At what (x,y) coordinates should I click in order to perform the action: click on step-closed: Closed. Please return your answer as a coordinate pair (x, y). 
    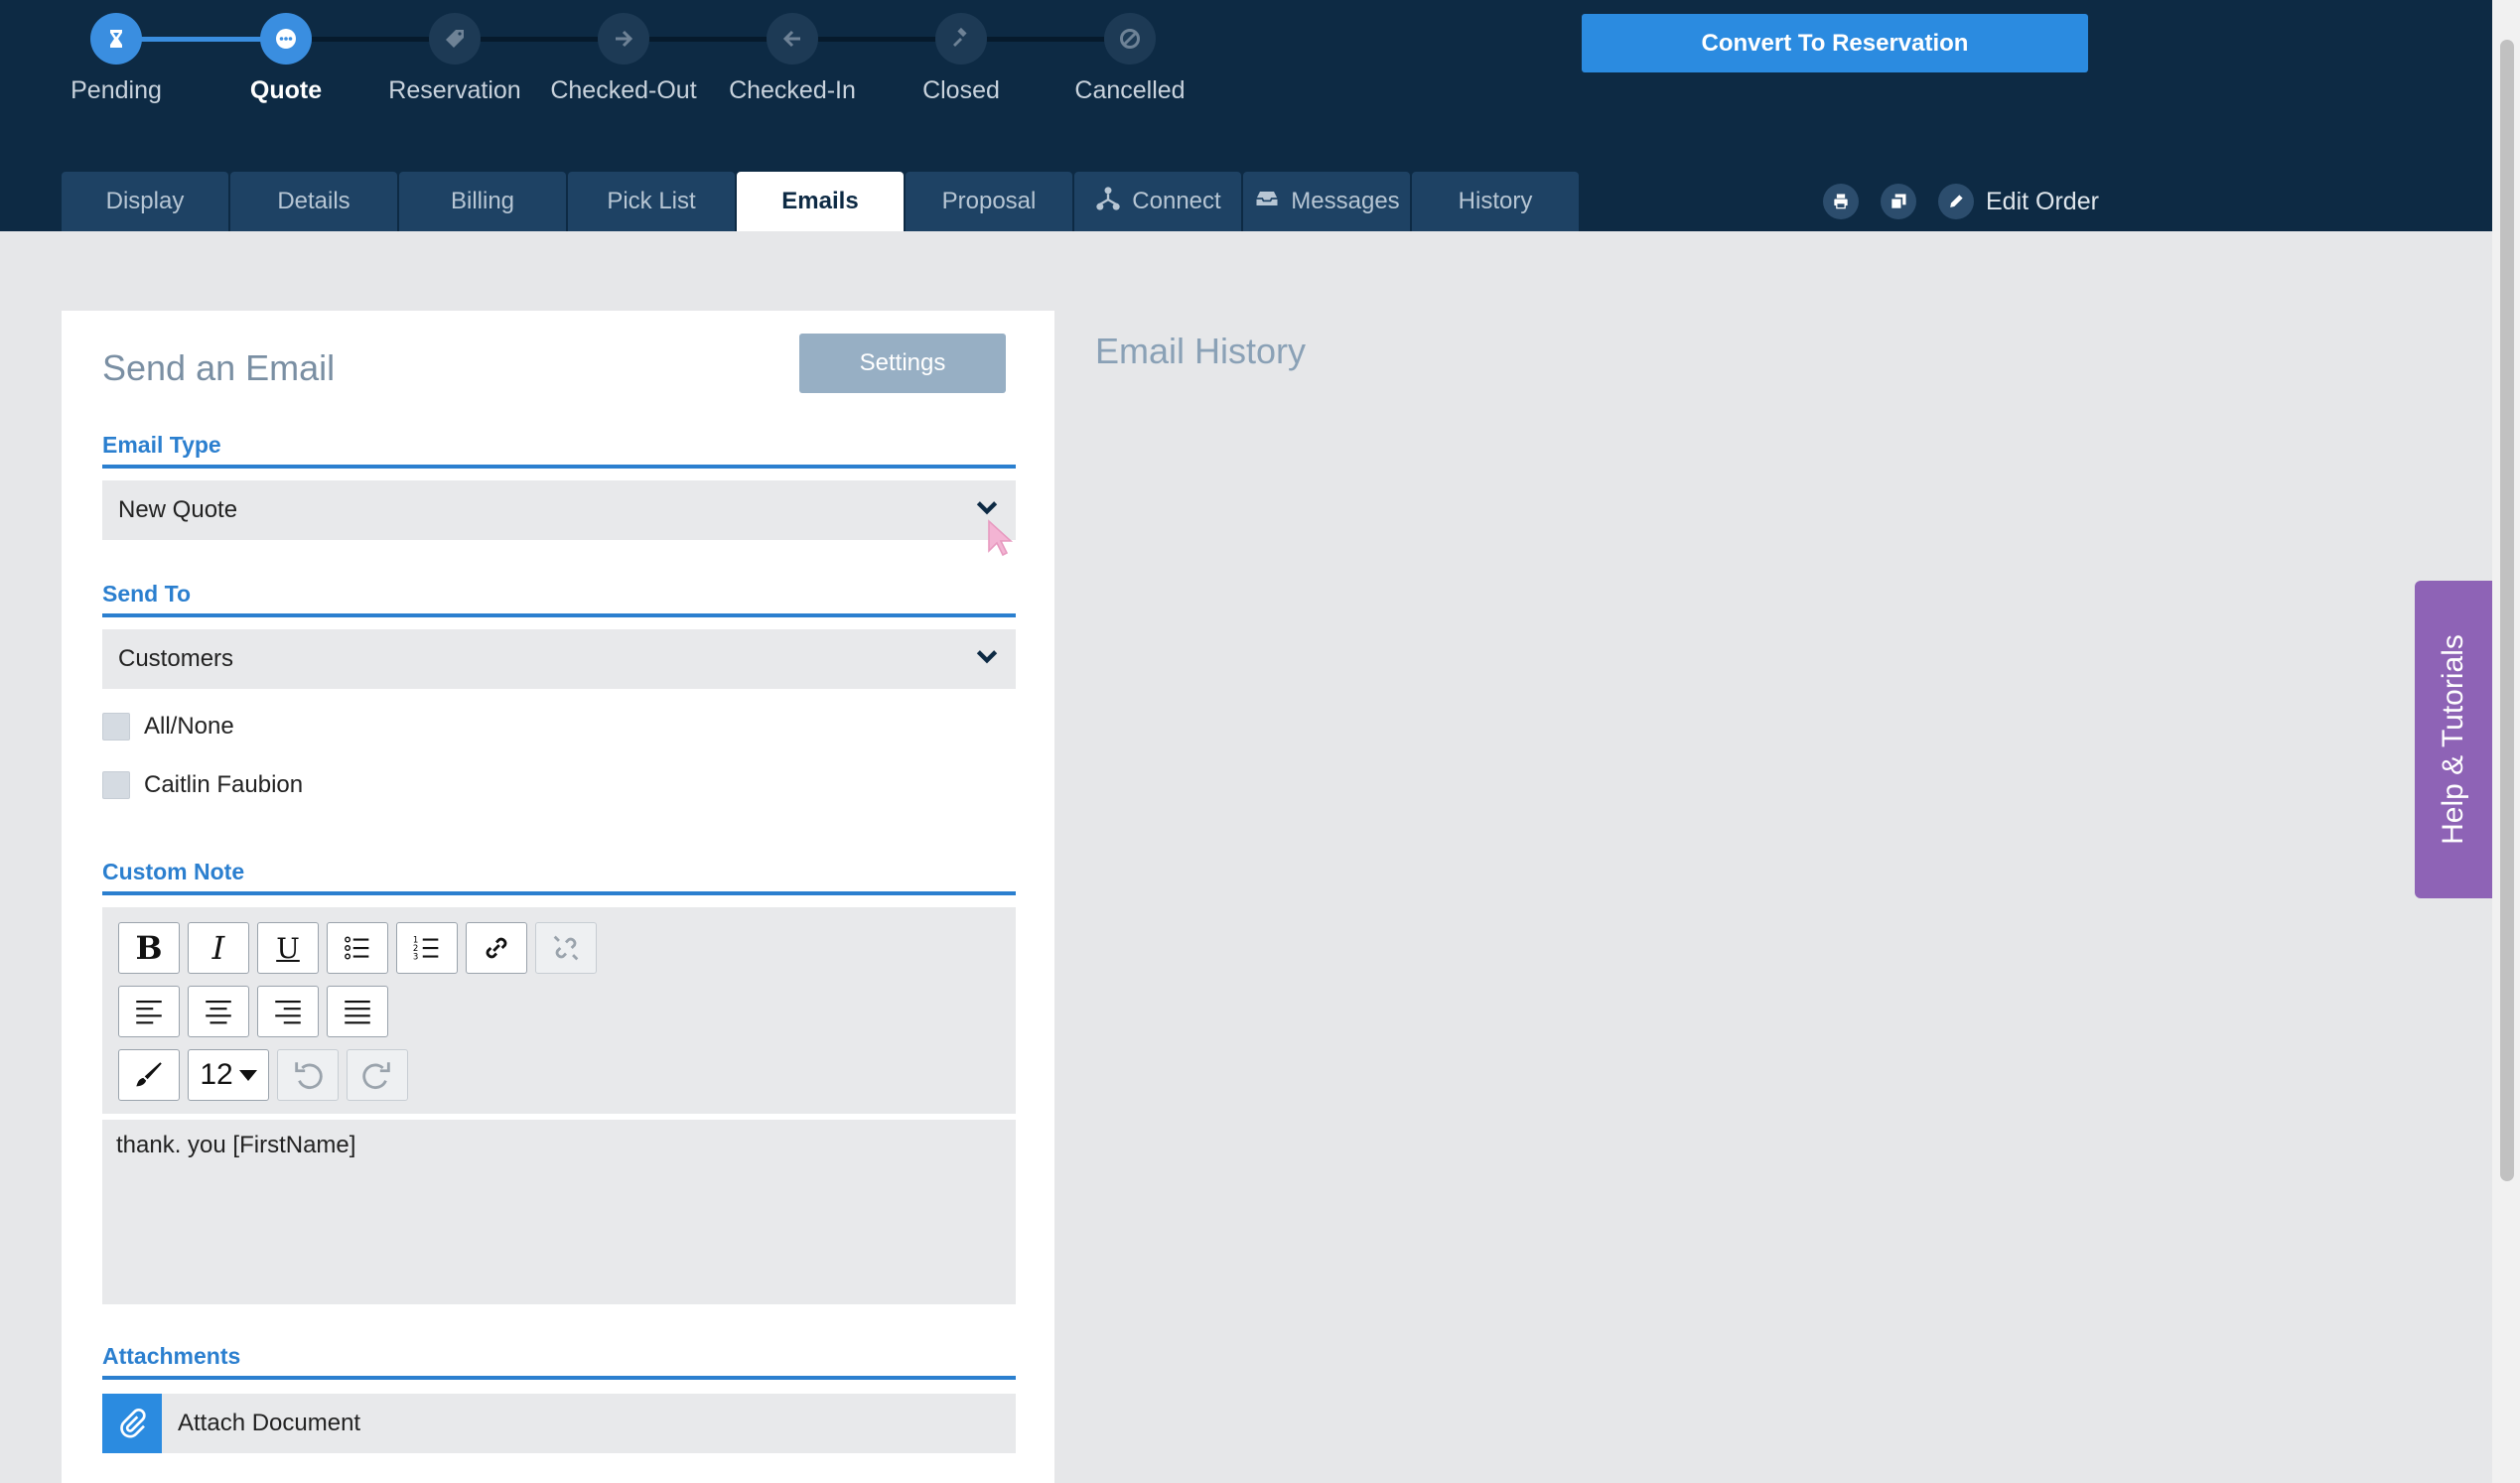
    Looking at the image, I should click on (961, 59).